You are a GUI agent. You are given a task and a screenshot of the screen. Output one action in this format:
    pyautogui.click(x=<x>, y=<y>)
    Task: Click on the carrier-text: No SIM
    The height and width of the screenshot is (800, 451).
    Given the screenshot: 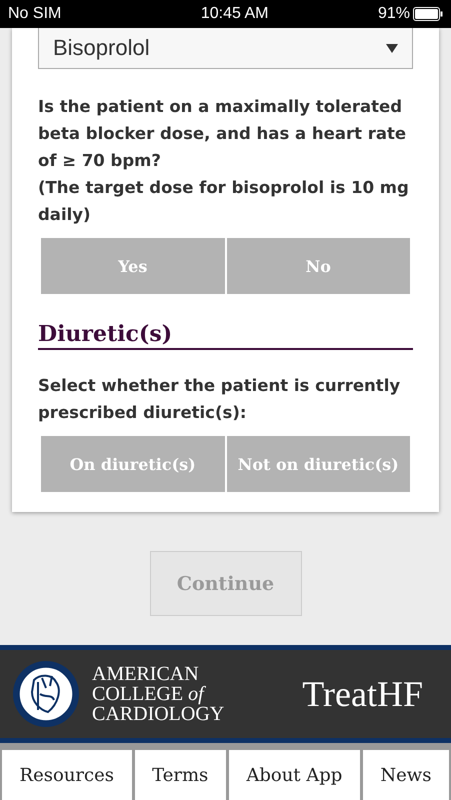 What is the action you would take?
    pyautogui.click(x=35, y=14)
    